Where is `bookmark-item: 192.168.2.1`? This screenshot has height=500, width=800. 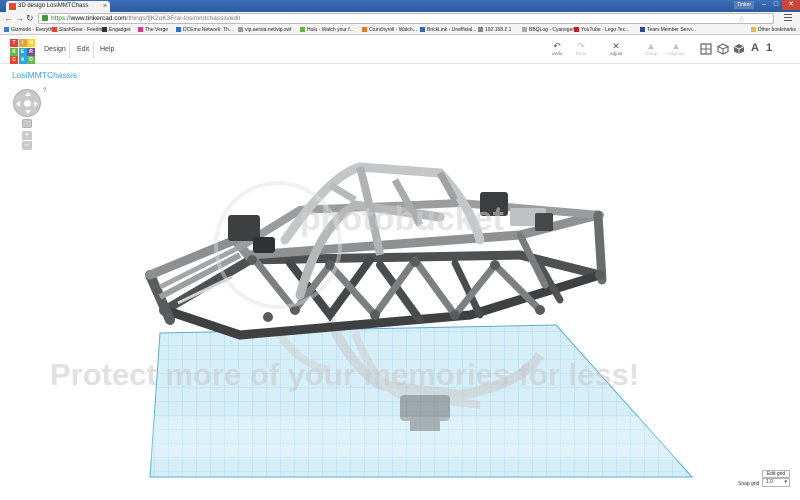 bookmark-item: 192.168.2.1 is located at coordinates (494, 30).